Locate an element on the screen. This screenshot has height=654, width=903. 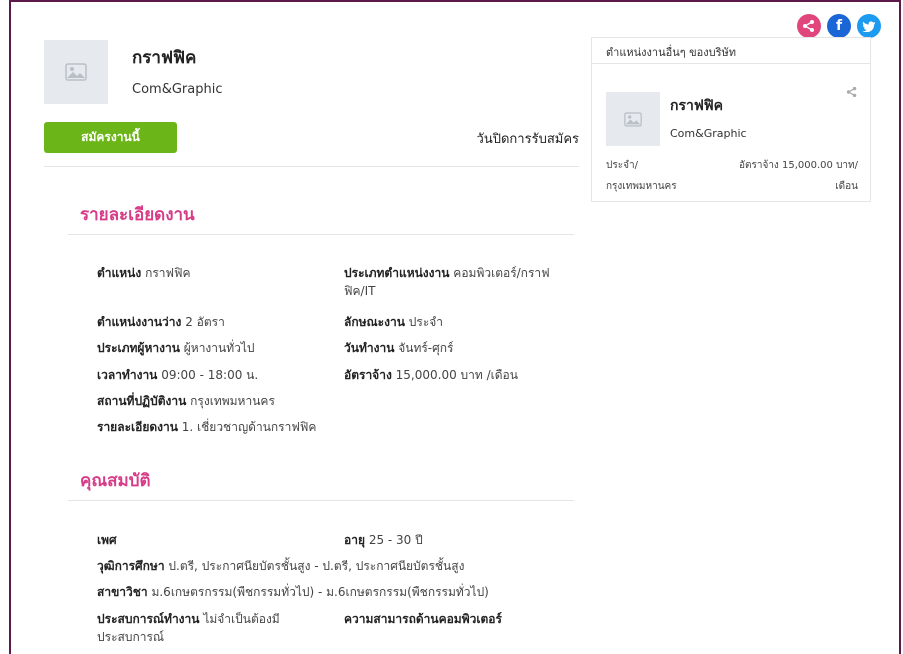
other-job-type-location: ประจำ/กรุงเทพมหานคร is located at coordinates (641, 176).